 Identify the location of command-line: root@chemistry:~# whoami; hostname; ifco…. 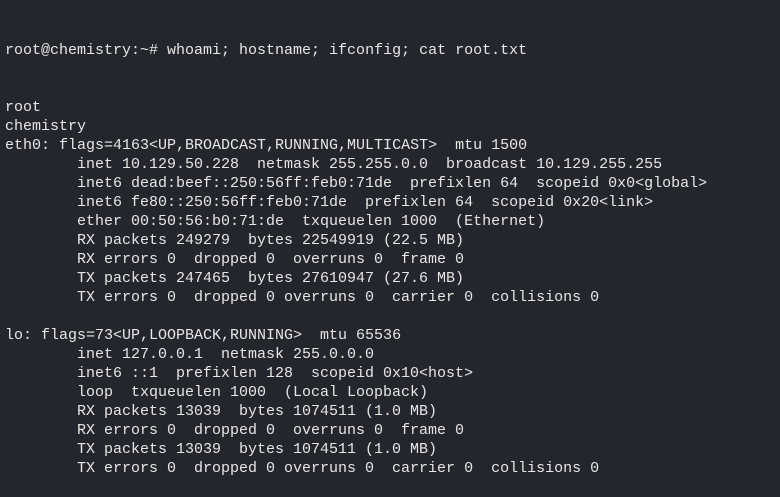
(392, 50).